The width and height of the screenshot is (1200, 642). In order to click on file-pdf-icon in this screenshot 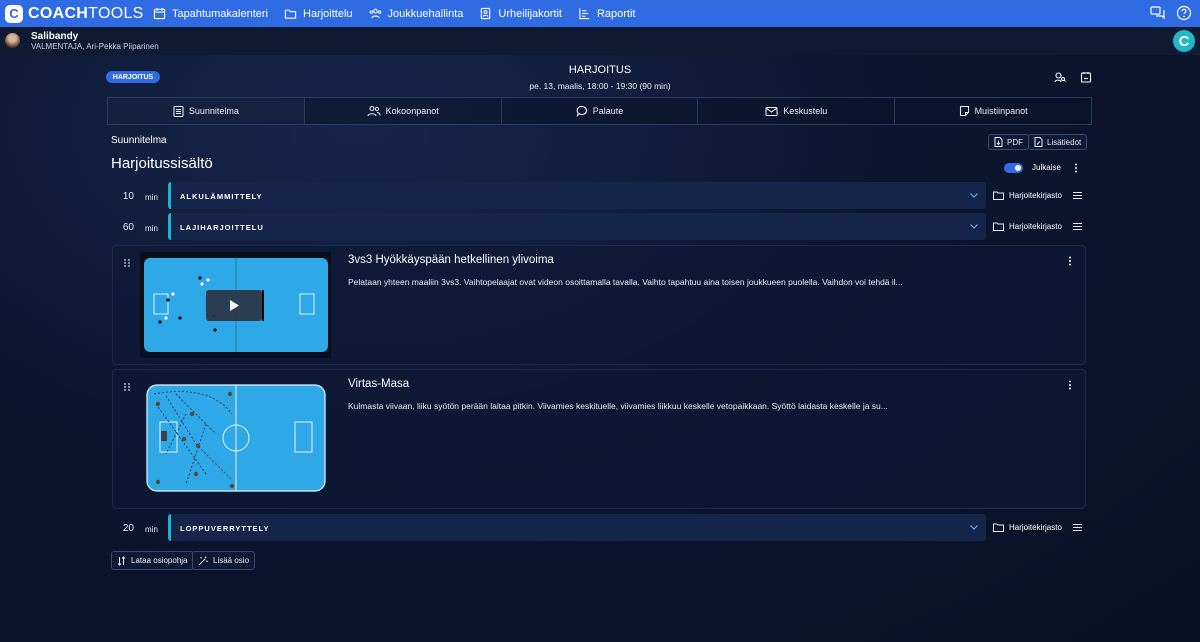, I will do `click(998, 142)`.